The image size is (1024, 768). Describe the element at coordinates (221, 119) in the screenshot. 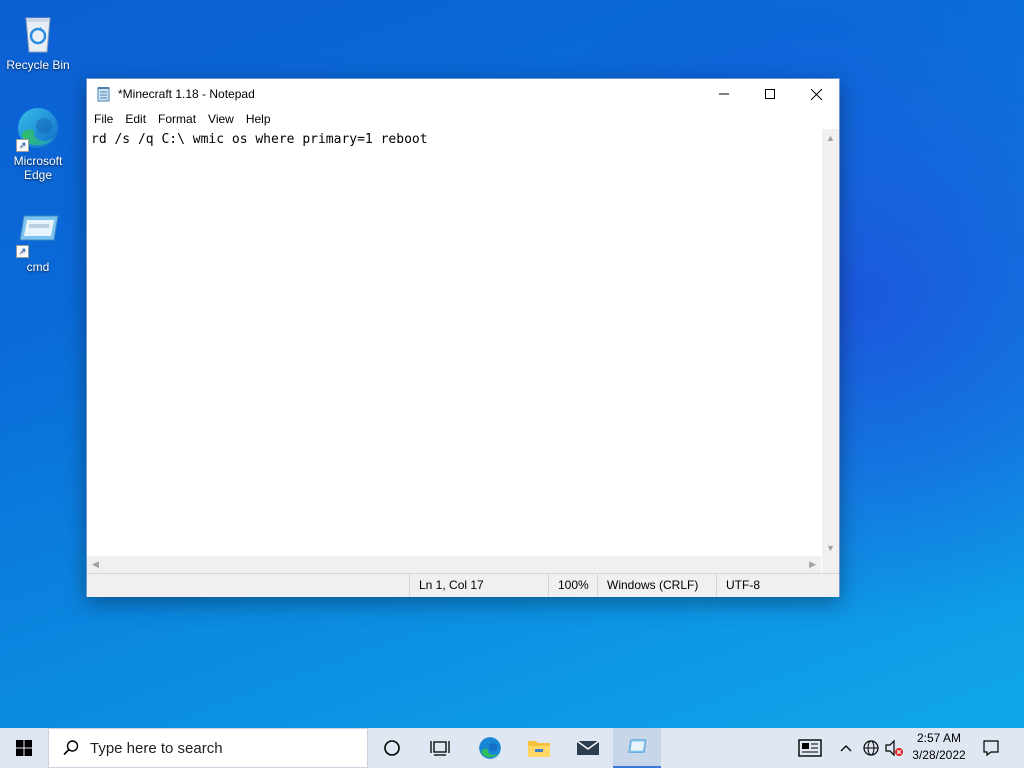

I see `menu-view: View` at that location.